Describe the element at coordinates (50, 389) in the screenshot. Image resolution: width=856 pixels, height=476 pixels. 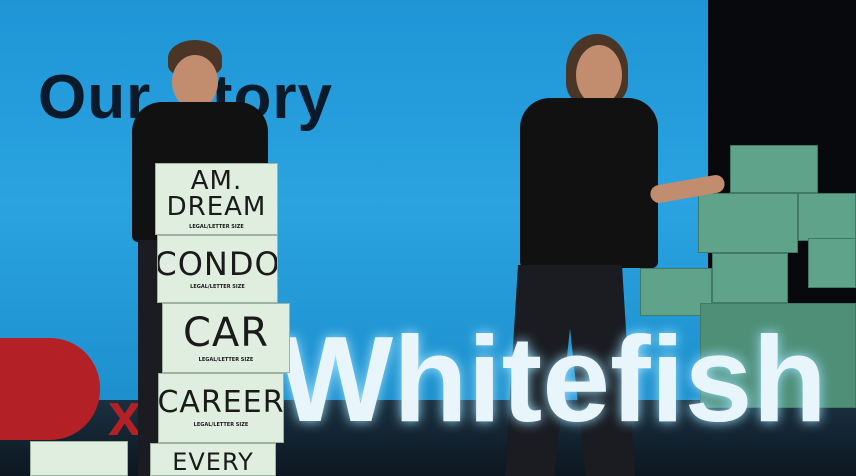
I see `tedx-logo-letter` at that location.